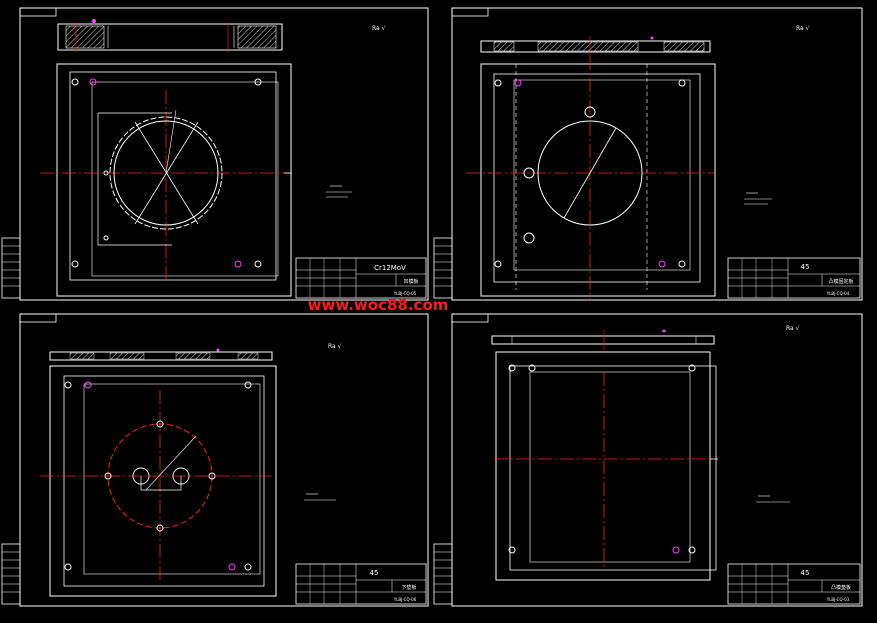 The height and width of the screenshot is (623, 877). What do you see at coordinates (410, 281) in the screenshot?
I see `sheet-1-part-name: 凹模板` at bounding box center [410, 281].